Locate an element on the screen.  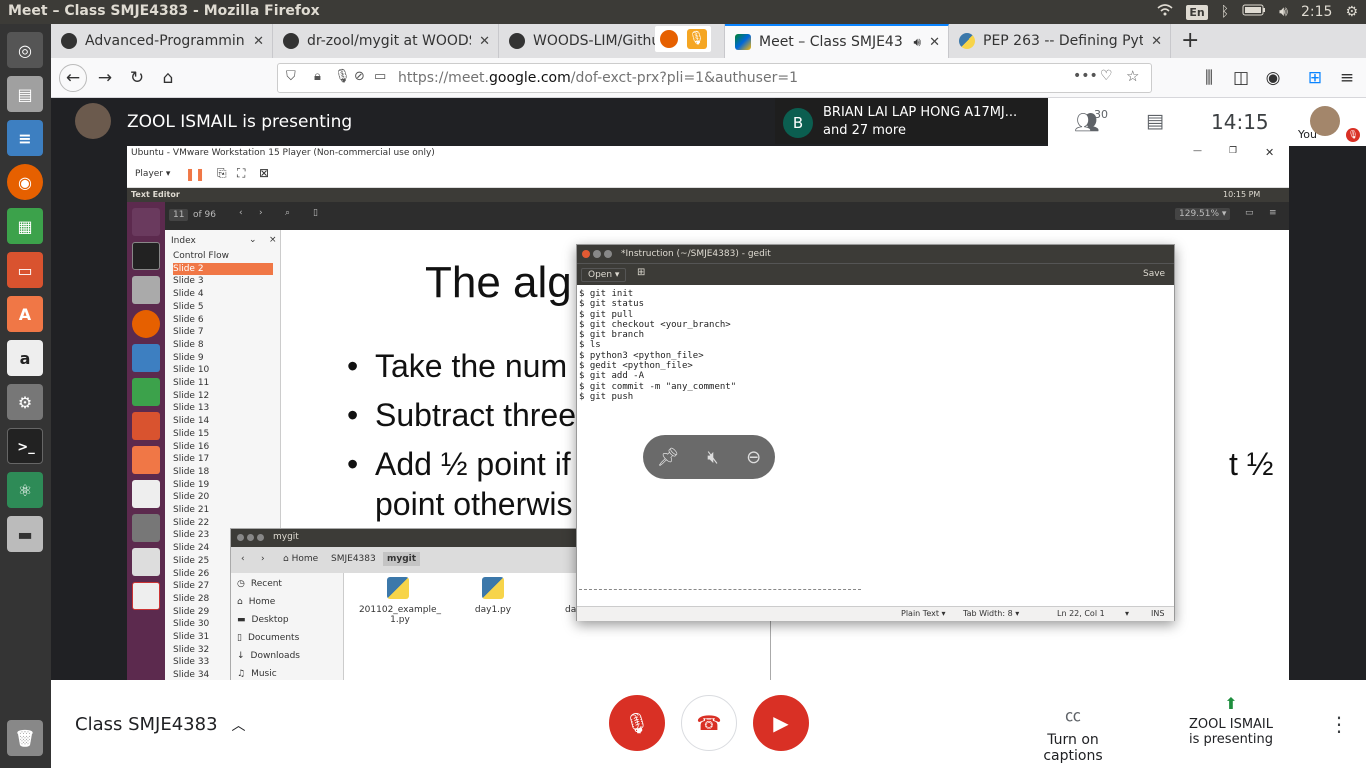
atom-app-icon: ⚛ is located at coordinates (25, 490).